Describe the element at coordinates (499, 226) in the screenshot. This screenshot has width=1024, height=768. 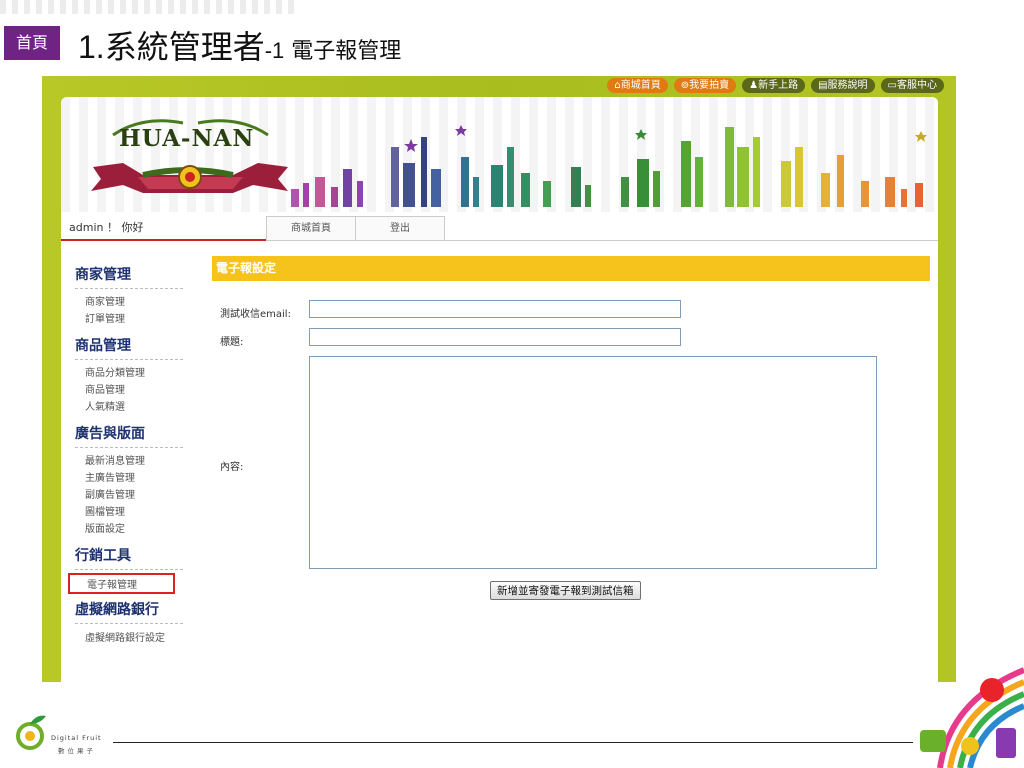
I see `user-bar: admin ！ 你好 商城首頁 登出` at that location.